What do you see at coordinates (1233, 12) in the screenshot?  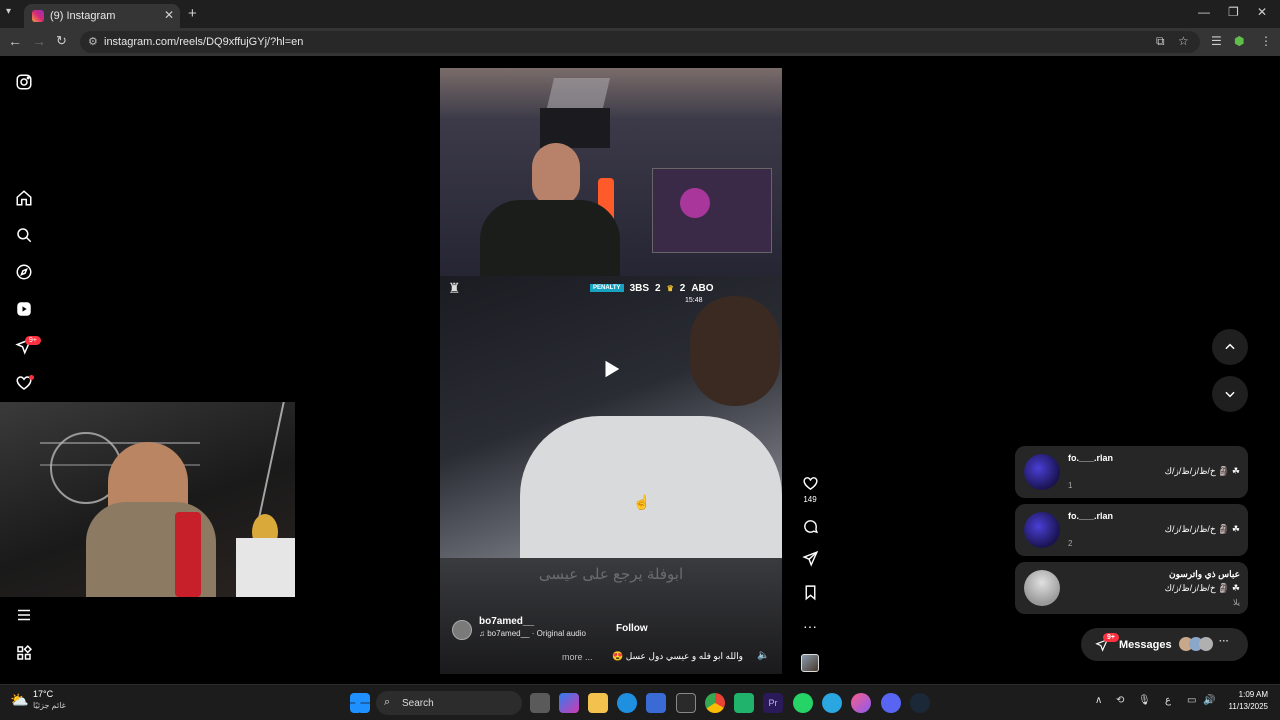 I see `restore-icon: ❐` at bounding box center [1233, 12].